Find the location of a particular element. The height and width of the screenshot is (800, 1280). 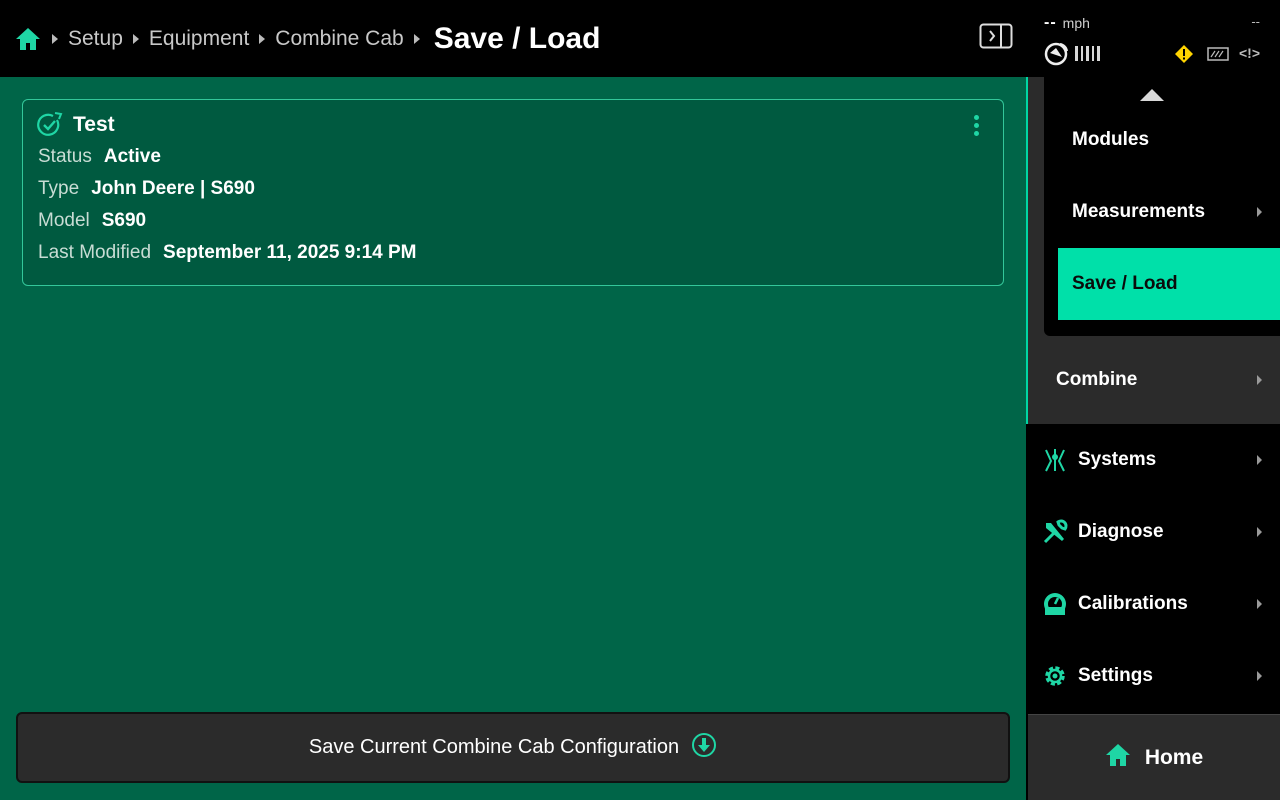

sidebar-item-calibrations: Calibrations is located at coordinates (1153, 604).